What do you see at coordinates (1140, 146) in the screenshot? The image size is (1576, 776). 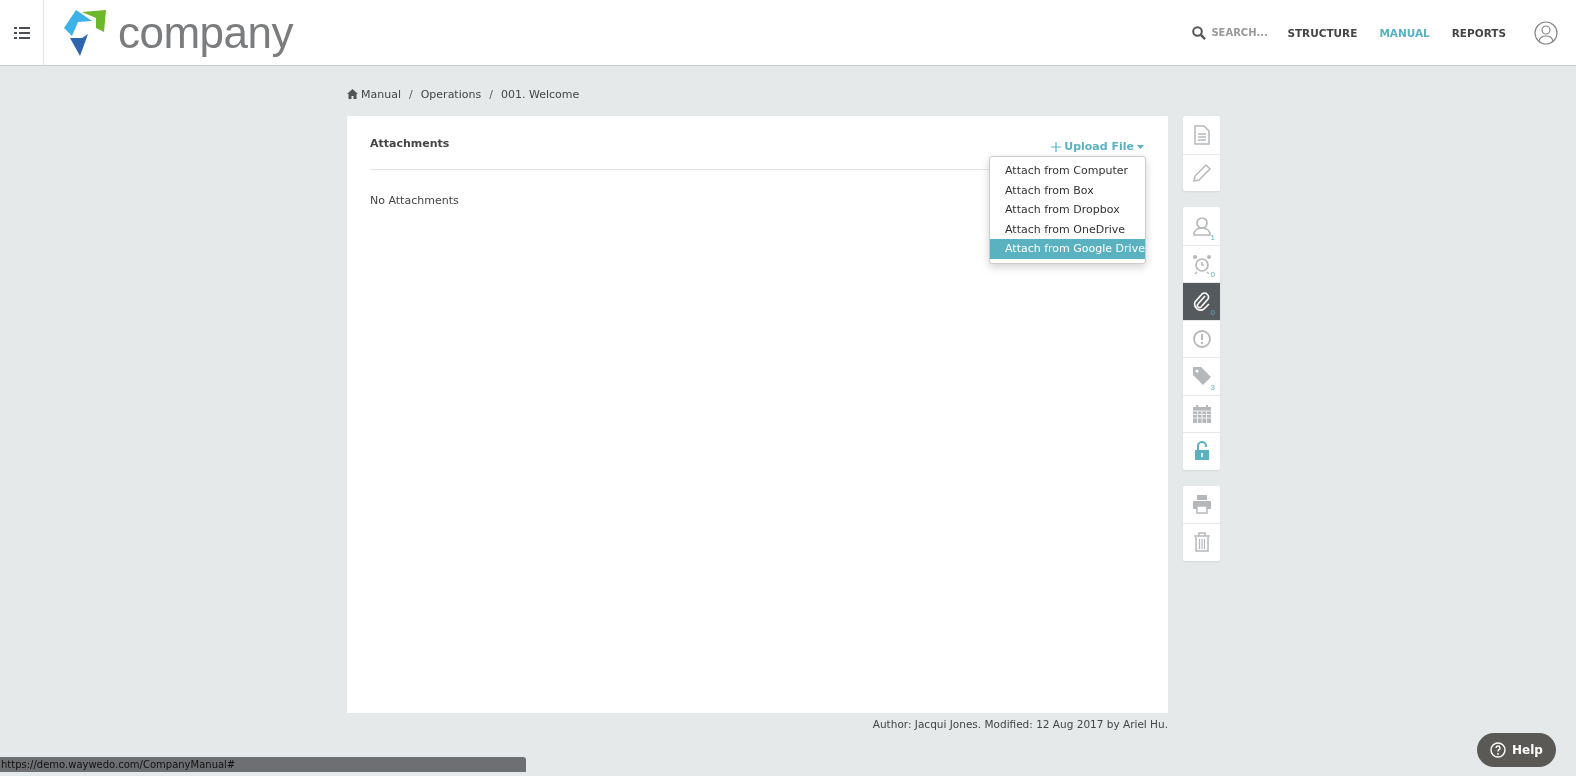 I see `caret-icon` at bounding box center [1140, 146].